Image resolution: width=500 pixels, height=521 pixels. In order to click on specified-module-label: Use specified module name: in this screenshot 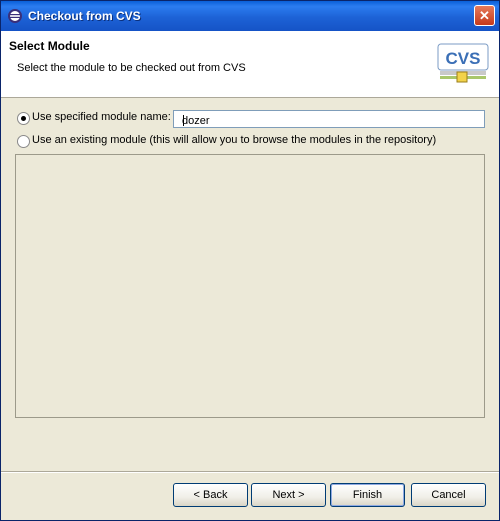, I will do `click(101, 117)`.